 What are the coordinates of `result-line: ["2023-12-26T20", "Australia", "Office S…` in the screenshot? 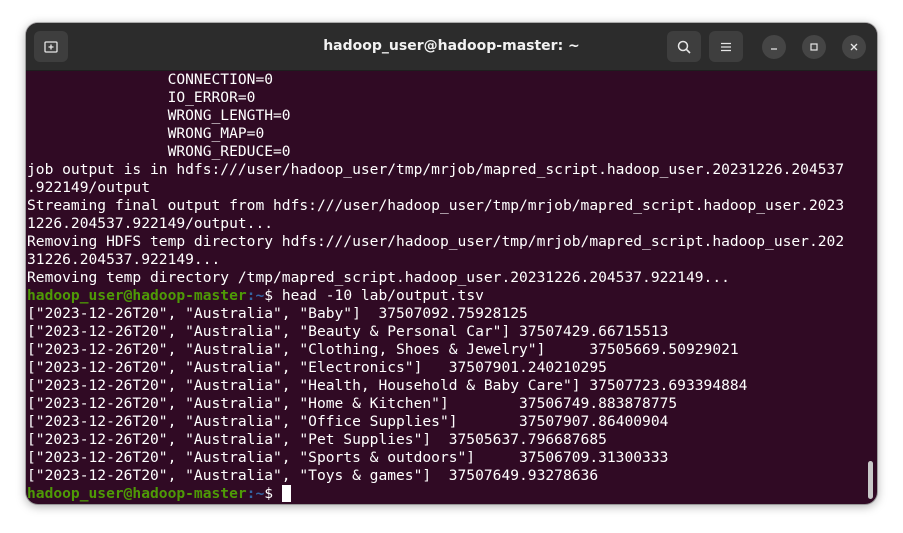 It's located at (348, 421).